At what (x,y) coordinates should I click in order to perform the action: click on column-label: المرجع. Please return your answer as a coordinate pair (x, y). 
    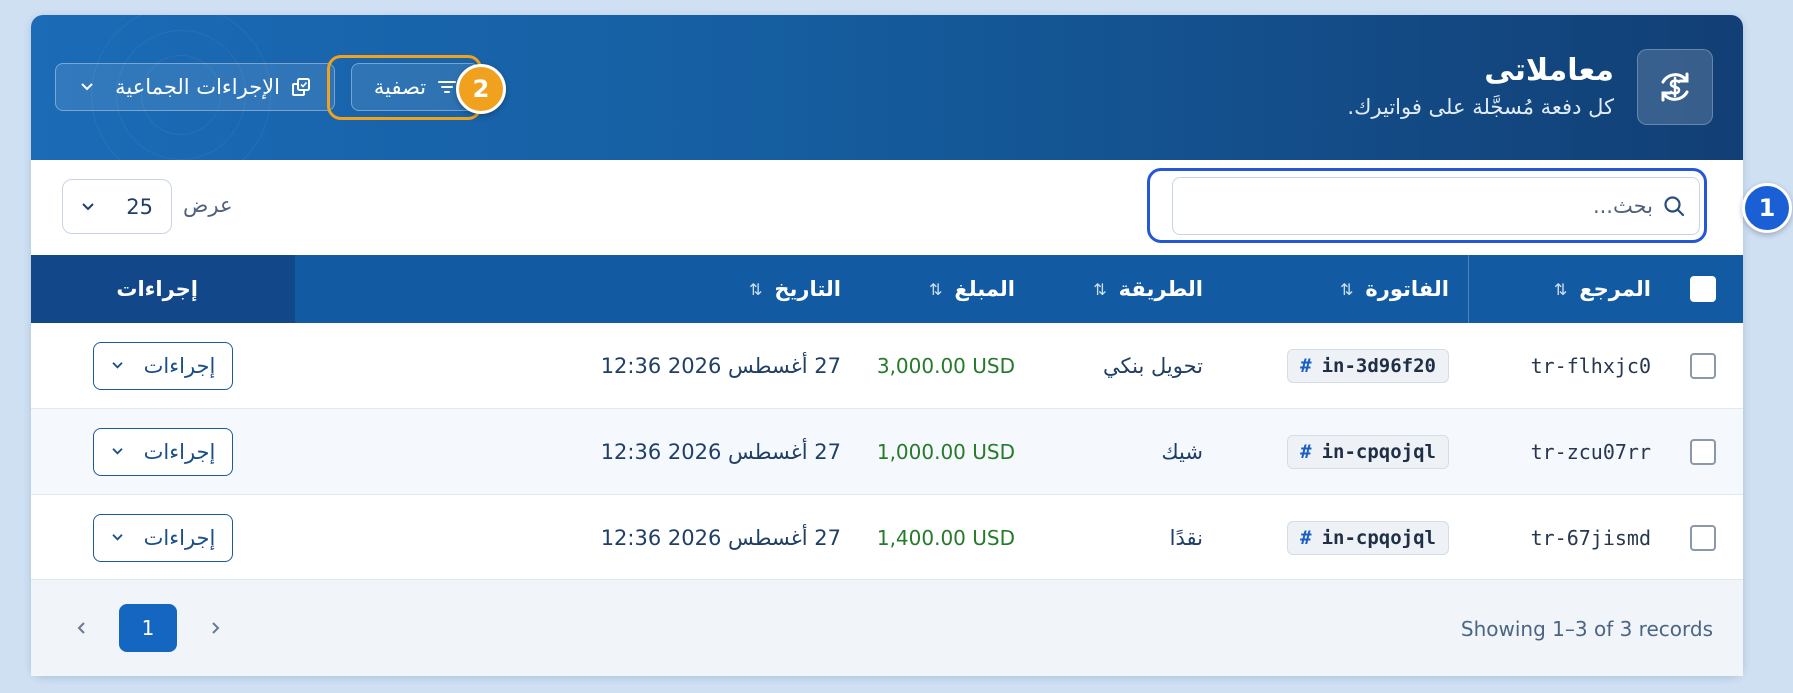
    Looking at the image, I should click on (1615, 289).